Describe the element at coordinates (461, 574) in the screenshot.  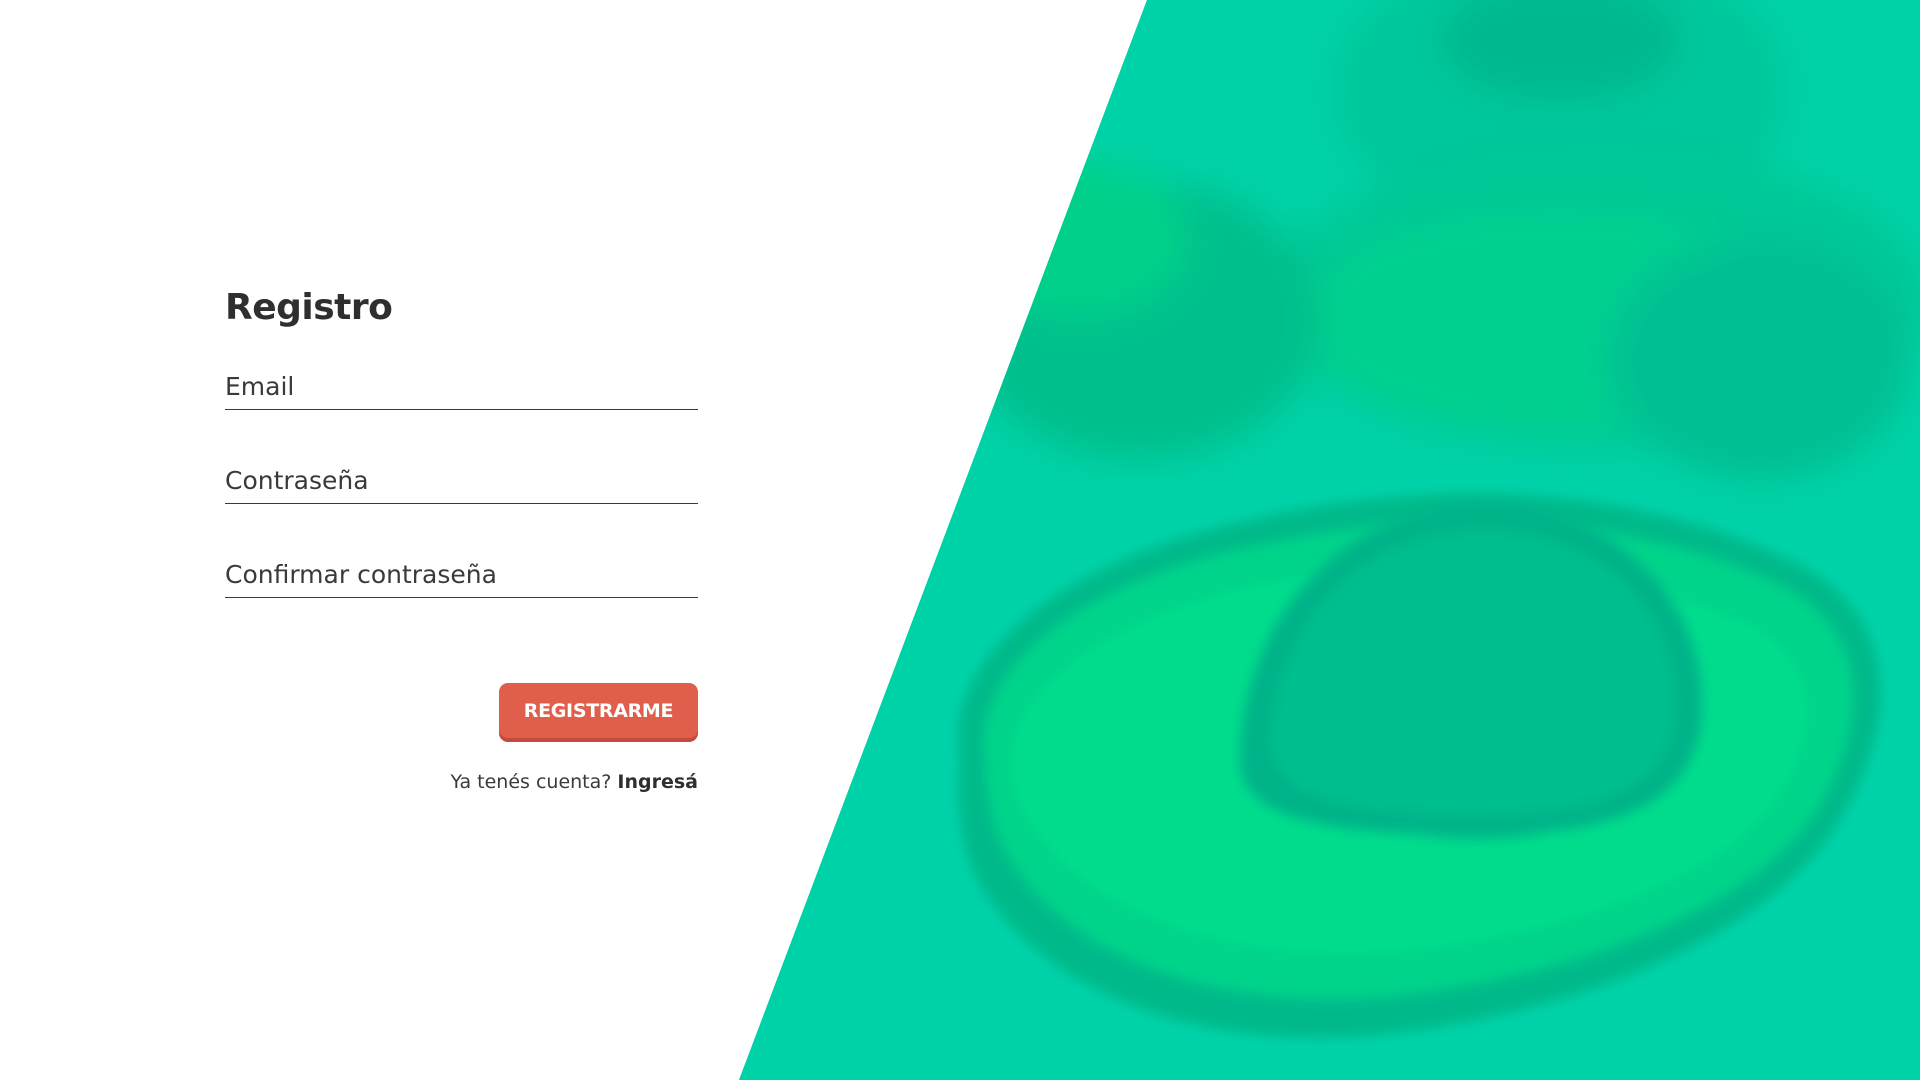
I see `confirm-password-field` at that location.